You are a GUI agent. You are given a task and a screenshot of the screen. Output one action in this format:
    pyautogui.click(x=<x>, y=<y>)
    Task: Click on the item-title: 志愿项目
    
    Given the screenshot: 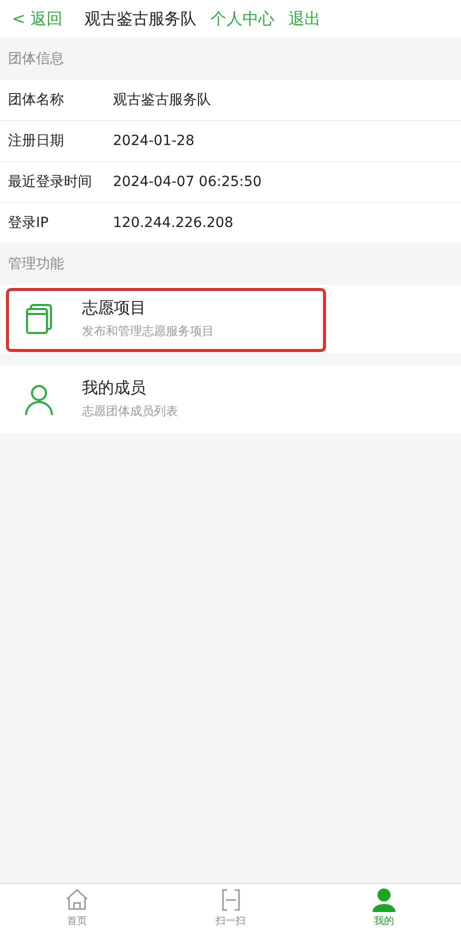 What is the action you would take?
    pyautogui.click(x=114, y=308)
    